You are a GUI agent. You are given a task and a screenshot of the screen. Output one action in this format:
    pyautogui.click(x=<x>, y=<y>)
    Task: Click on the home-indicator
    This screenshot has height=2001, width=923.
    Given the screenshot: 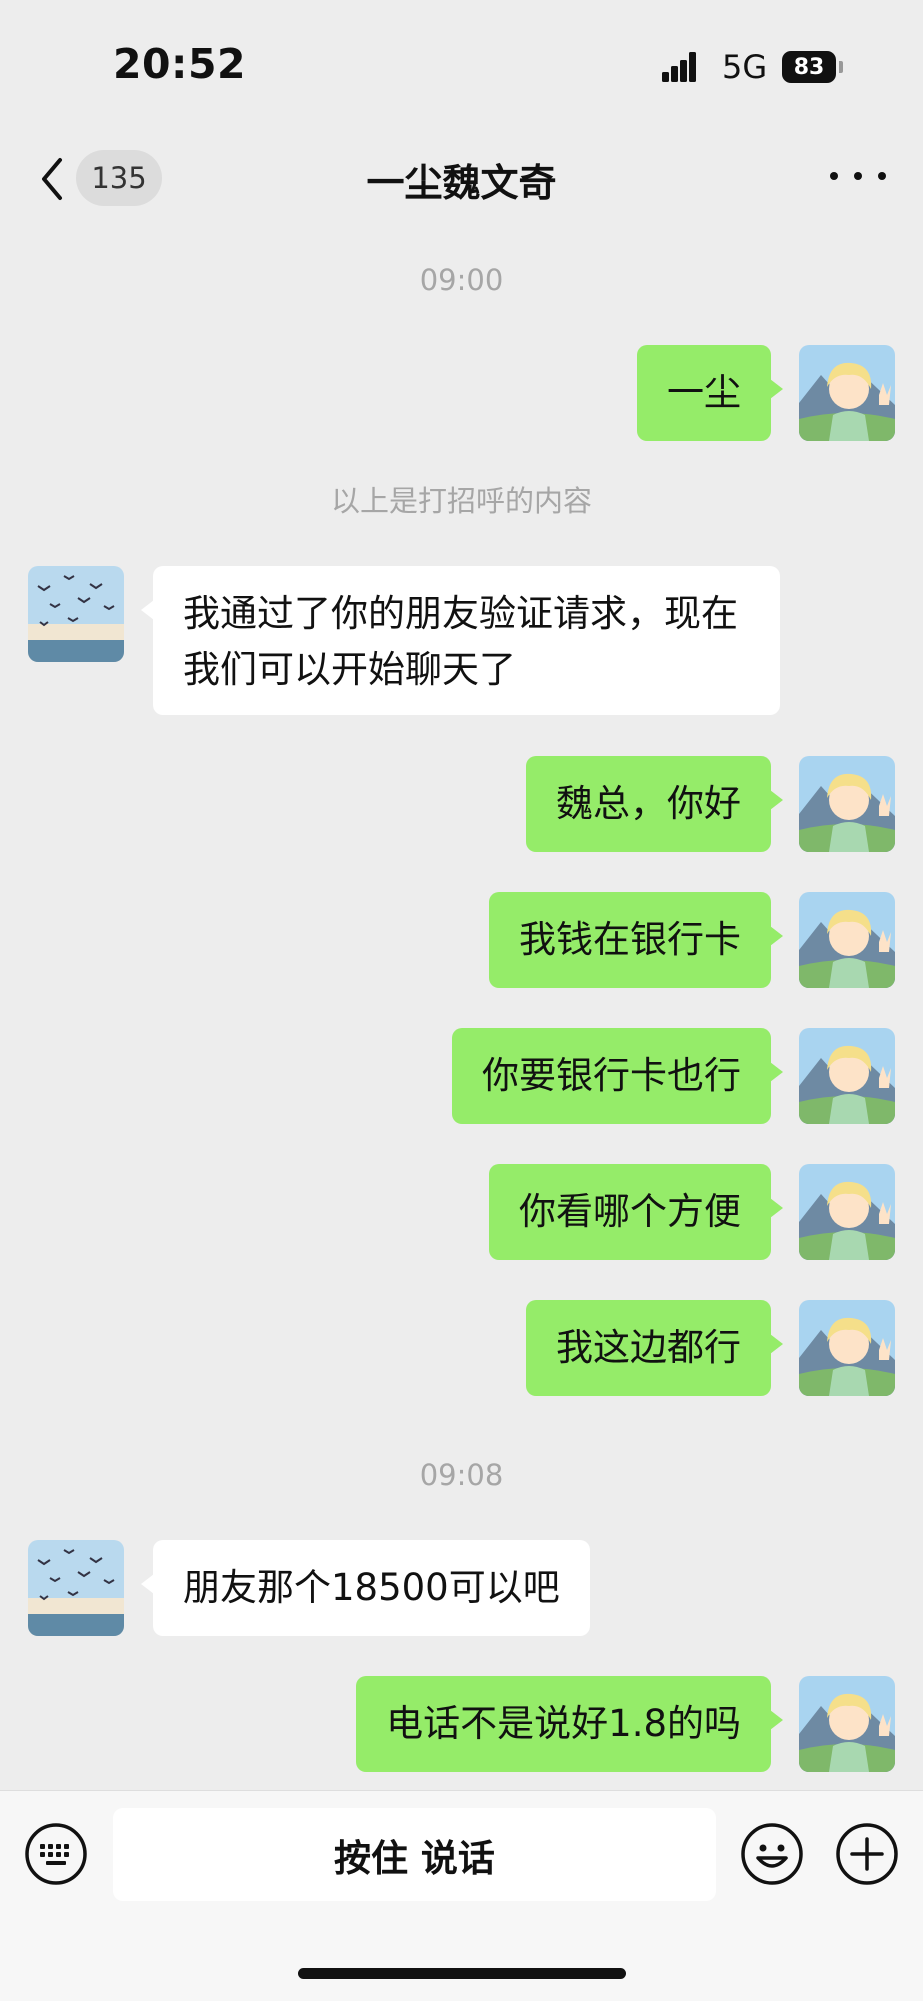 What is the action you would take?
    pyautogui.click(x=462, y=1973)
    